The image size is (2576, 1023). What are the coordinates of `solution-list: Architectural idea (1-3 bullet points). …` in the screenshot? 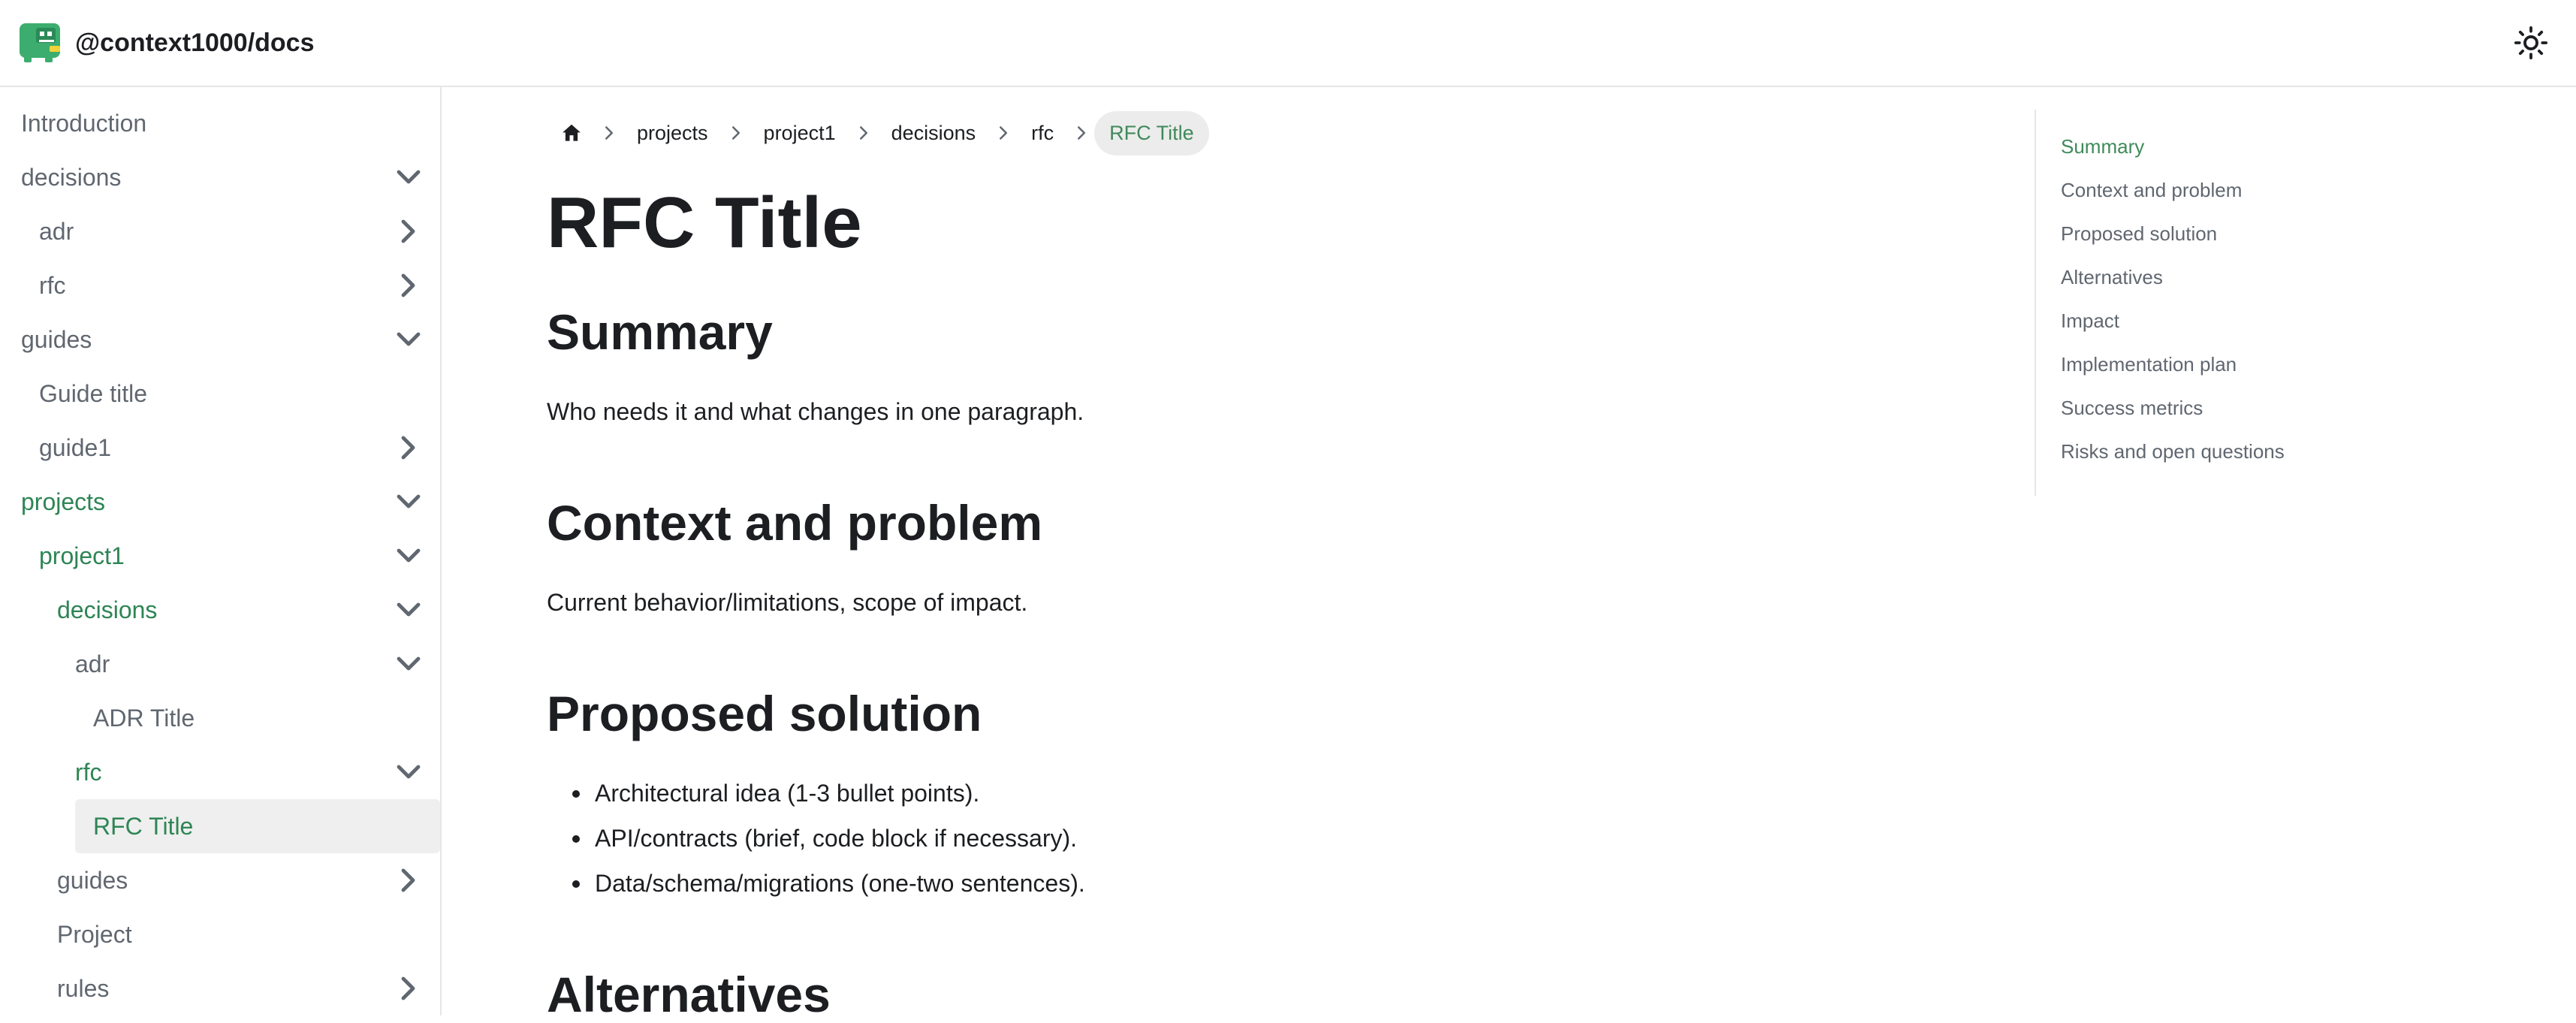 It's located at (816, 838).